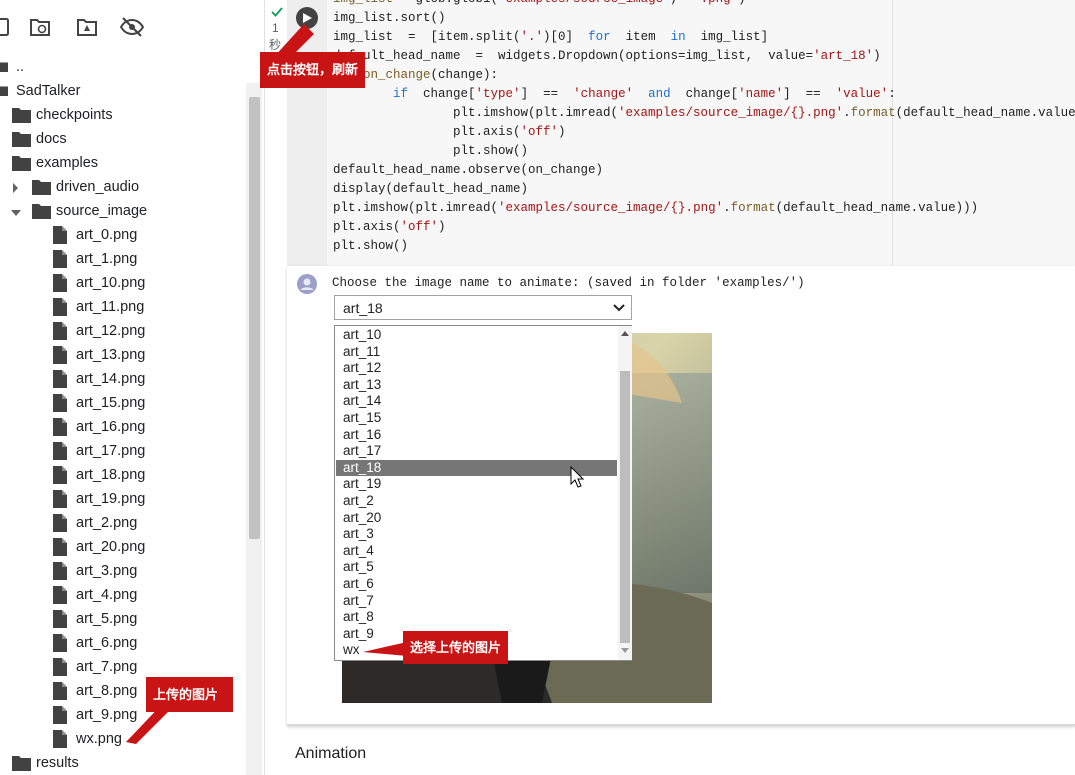 Image resolution: width=1075 pixels, height=775 pixels. What do you see at coordinates (123, 427) in the screenshot?
I see `tree-item-file: art_16.png` at bounding box center [123, 427].